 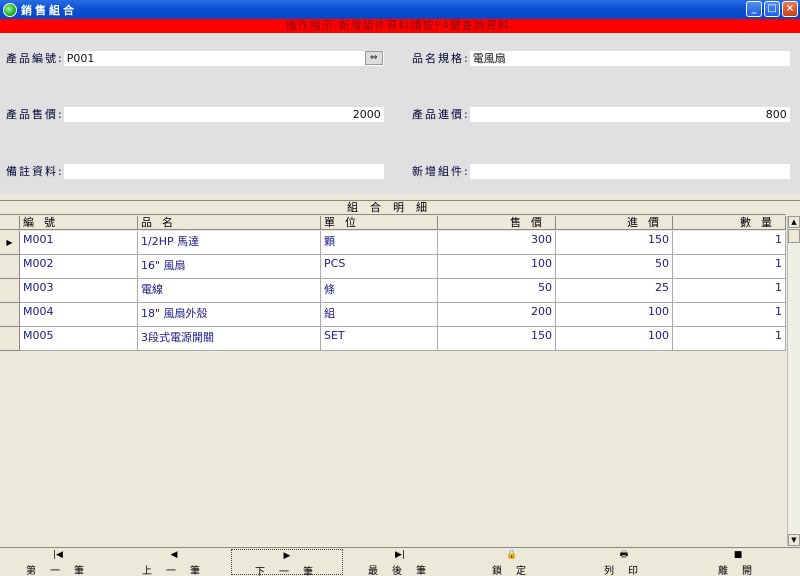 I want to click on scroll-up-icon: ▲, so click(x=794, y=222).